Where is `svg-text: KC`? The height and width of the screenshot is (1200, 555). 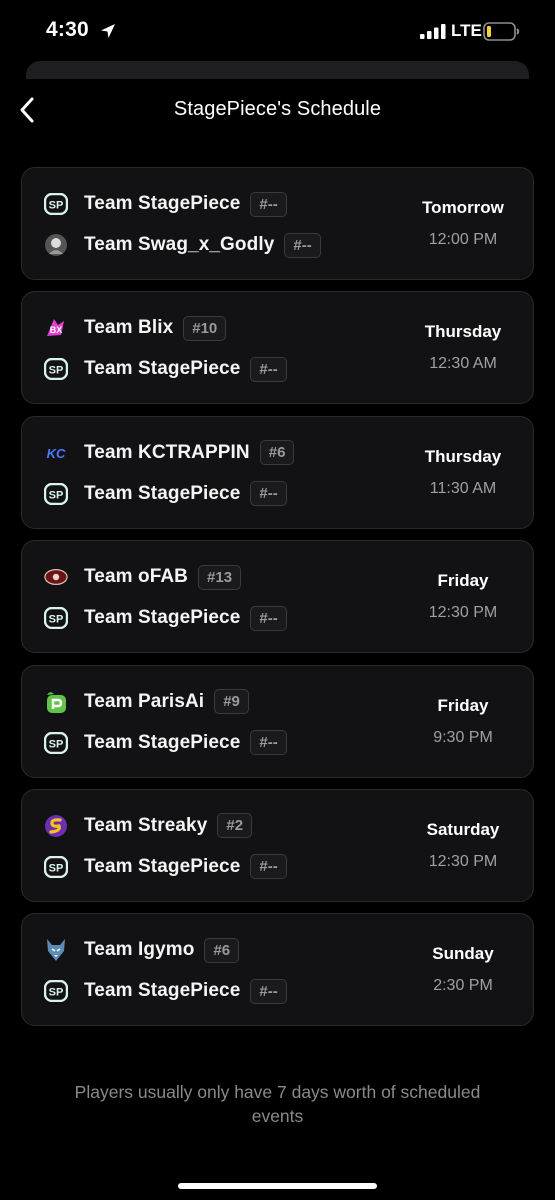 svg-text: KC is located at coordinates (56, 453).